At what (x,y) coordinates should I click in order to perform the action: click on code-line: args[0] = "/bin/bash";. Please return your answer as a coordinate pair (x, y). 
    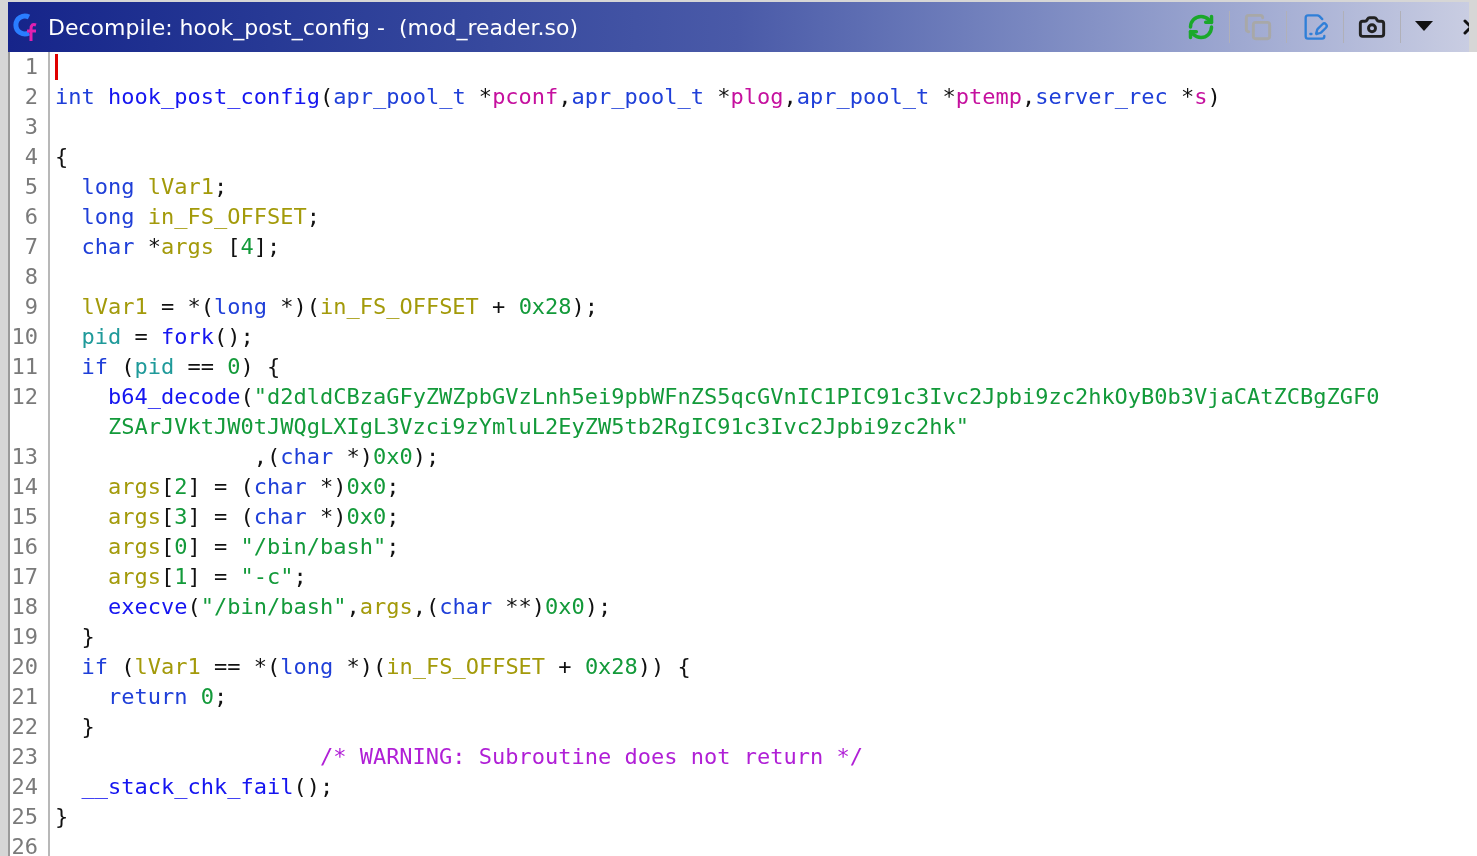
    Looking at the image, I should click on (253, 547).